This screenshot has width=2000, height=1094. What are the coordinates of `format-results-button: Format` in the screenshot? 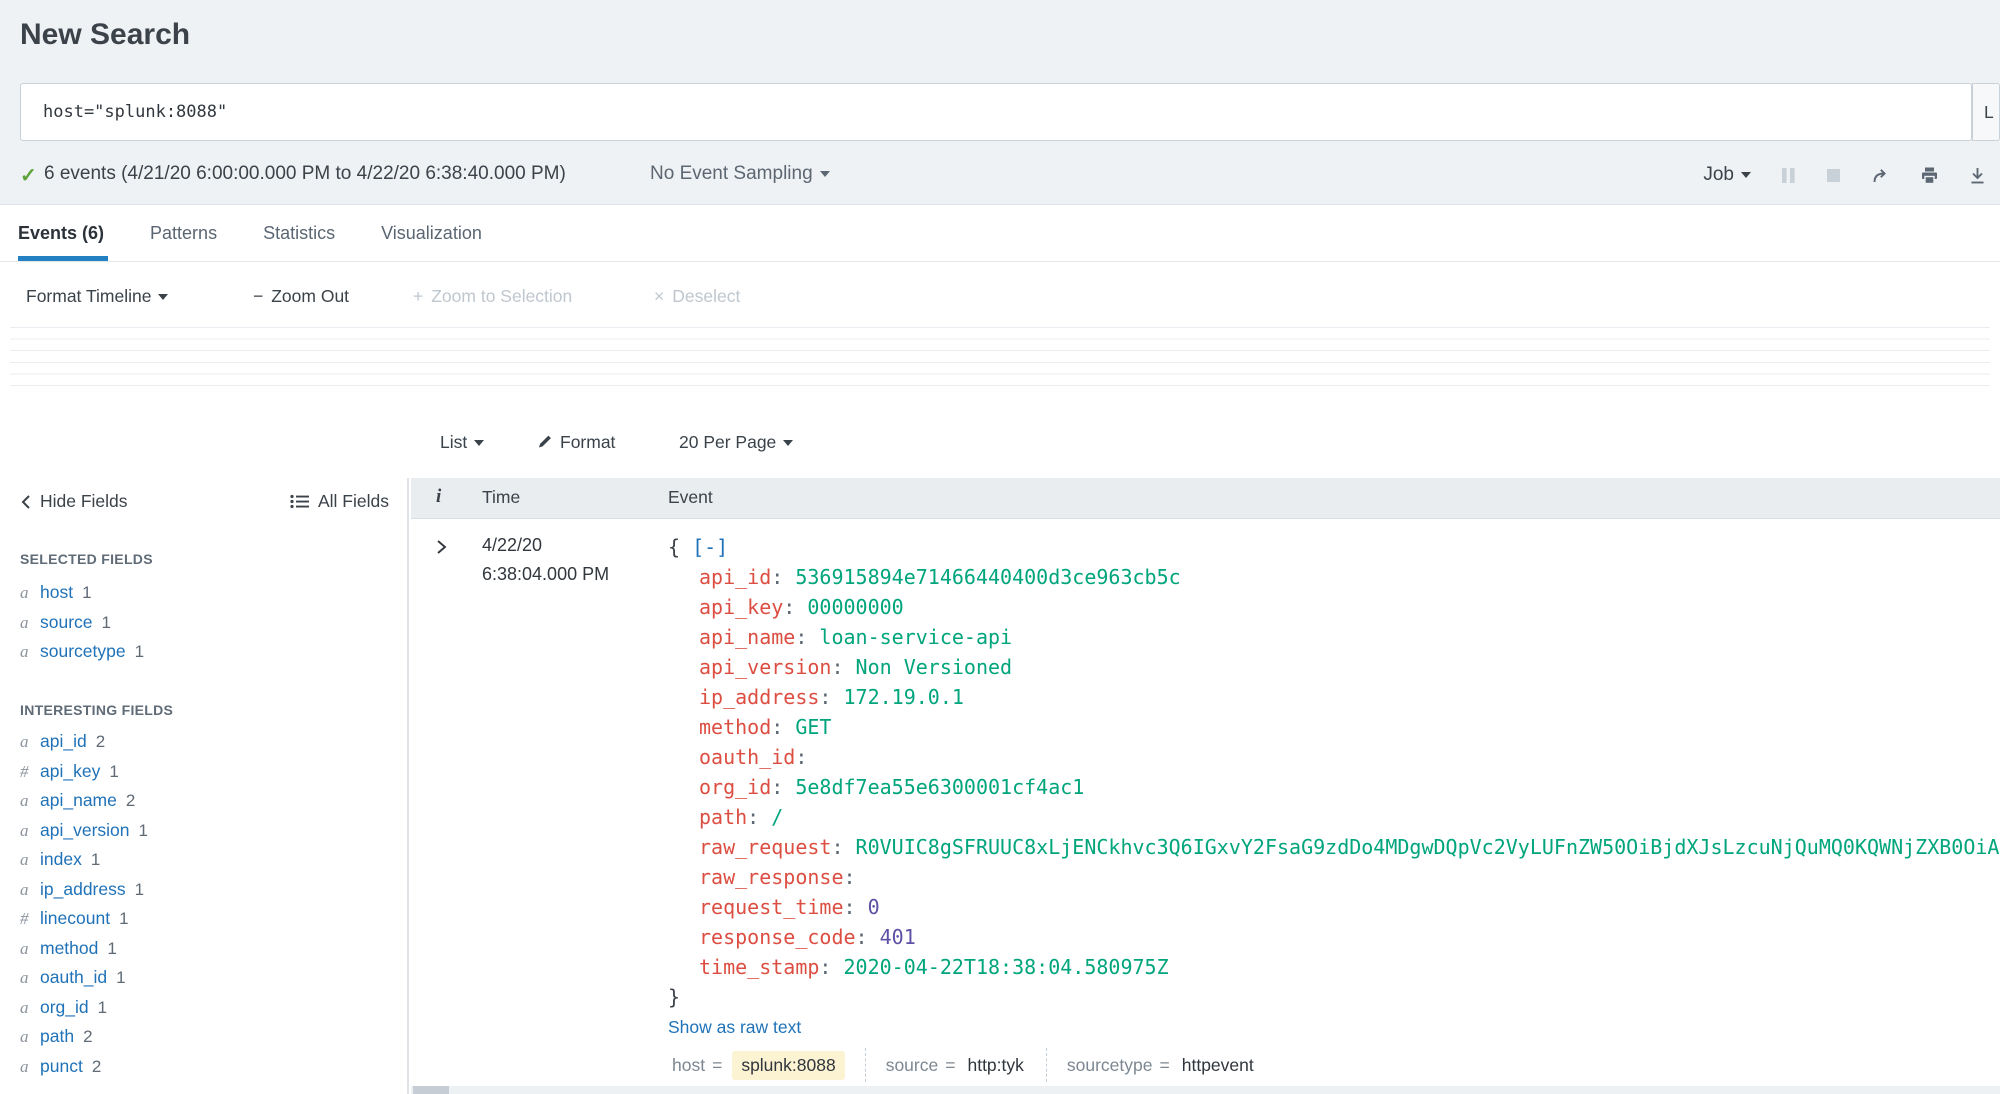 It's located at (576, 442).